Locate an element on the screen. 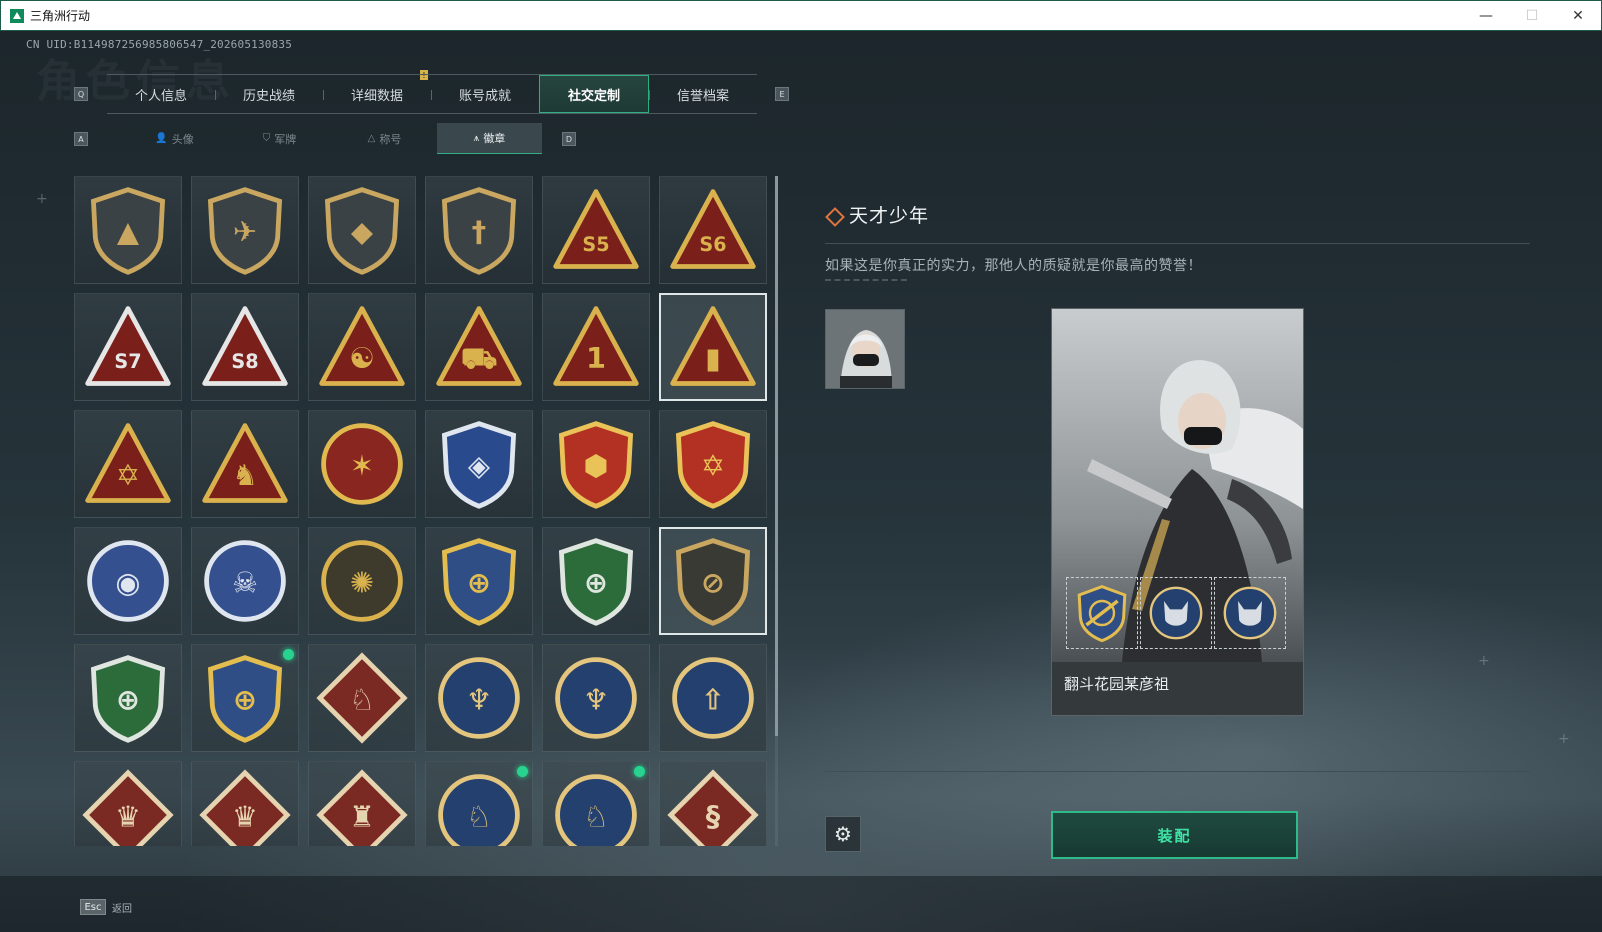 This screenshot has width=1602, height=932. sub-tab-bar: 👤 头像 ⛉ 军牌 △ 称号 ⩚ 徽章 is located at coordinates (332, 138).